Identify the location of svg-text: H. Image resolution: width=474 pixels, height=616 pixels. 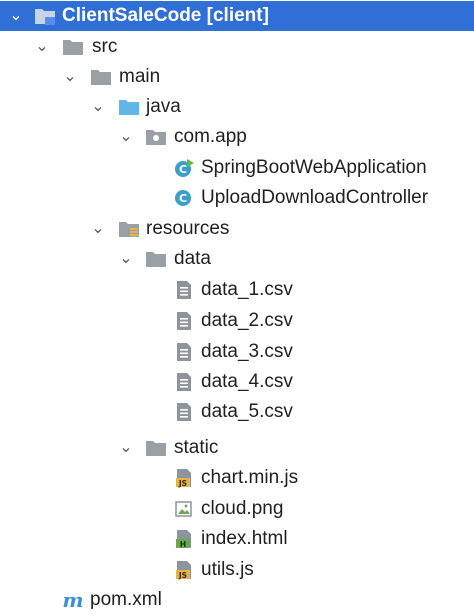
(183, 544).